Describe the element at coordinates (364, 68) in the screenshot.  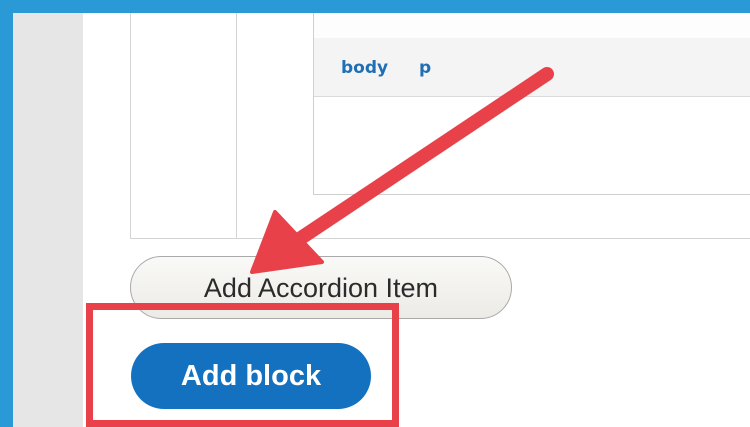
I see `path-item-body: body` at that location.